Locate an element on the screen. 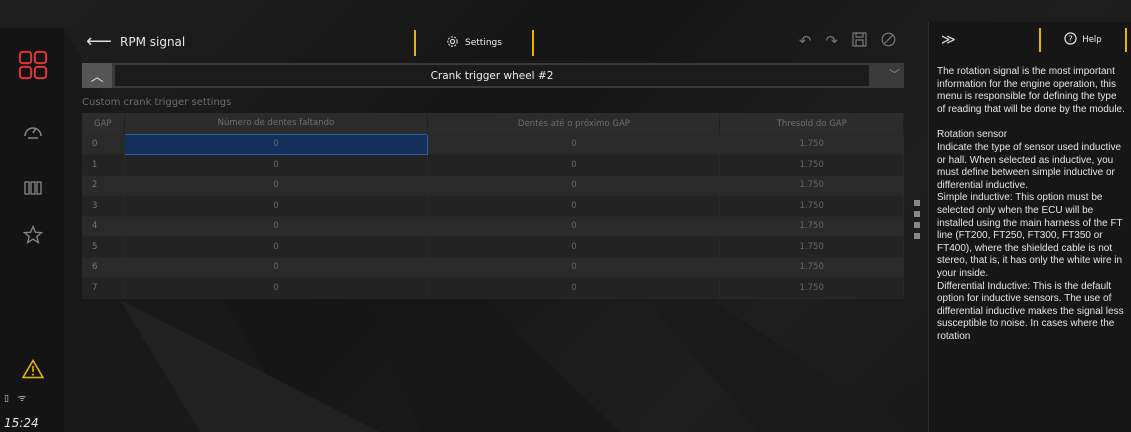  settings-button: Settings is located at coordinates (474, 43).